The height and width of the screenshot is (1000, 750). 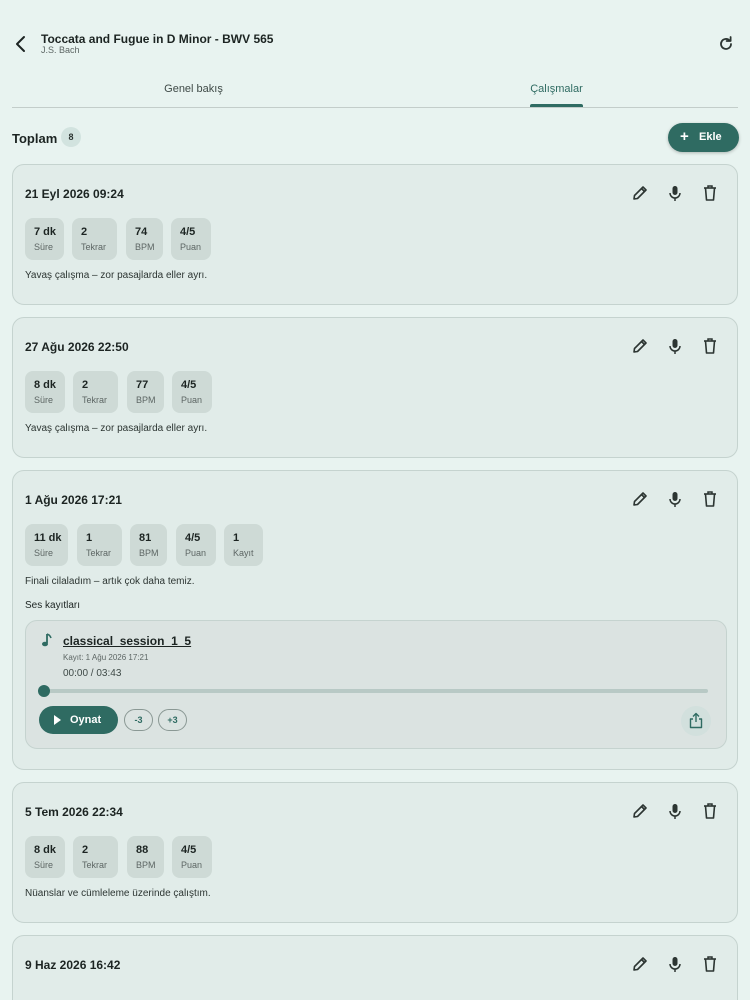 I want to click on stat-label: Kayıt, so click(x=243, y=553).